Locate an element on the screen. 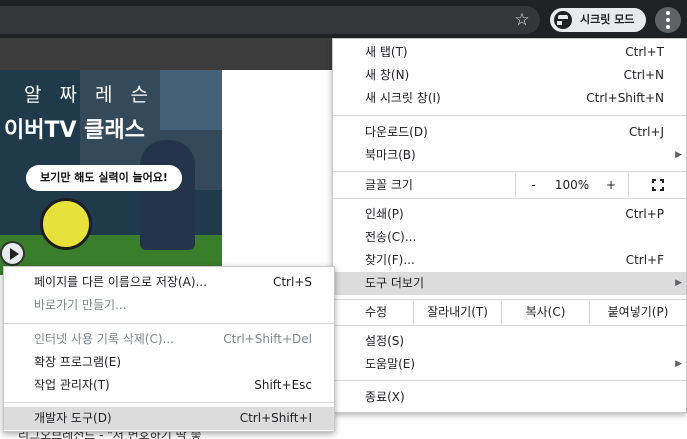  zoom-out-label: - is located at coordinates (533, 185).